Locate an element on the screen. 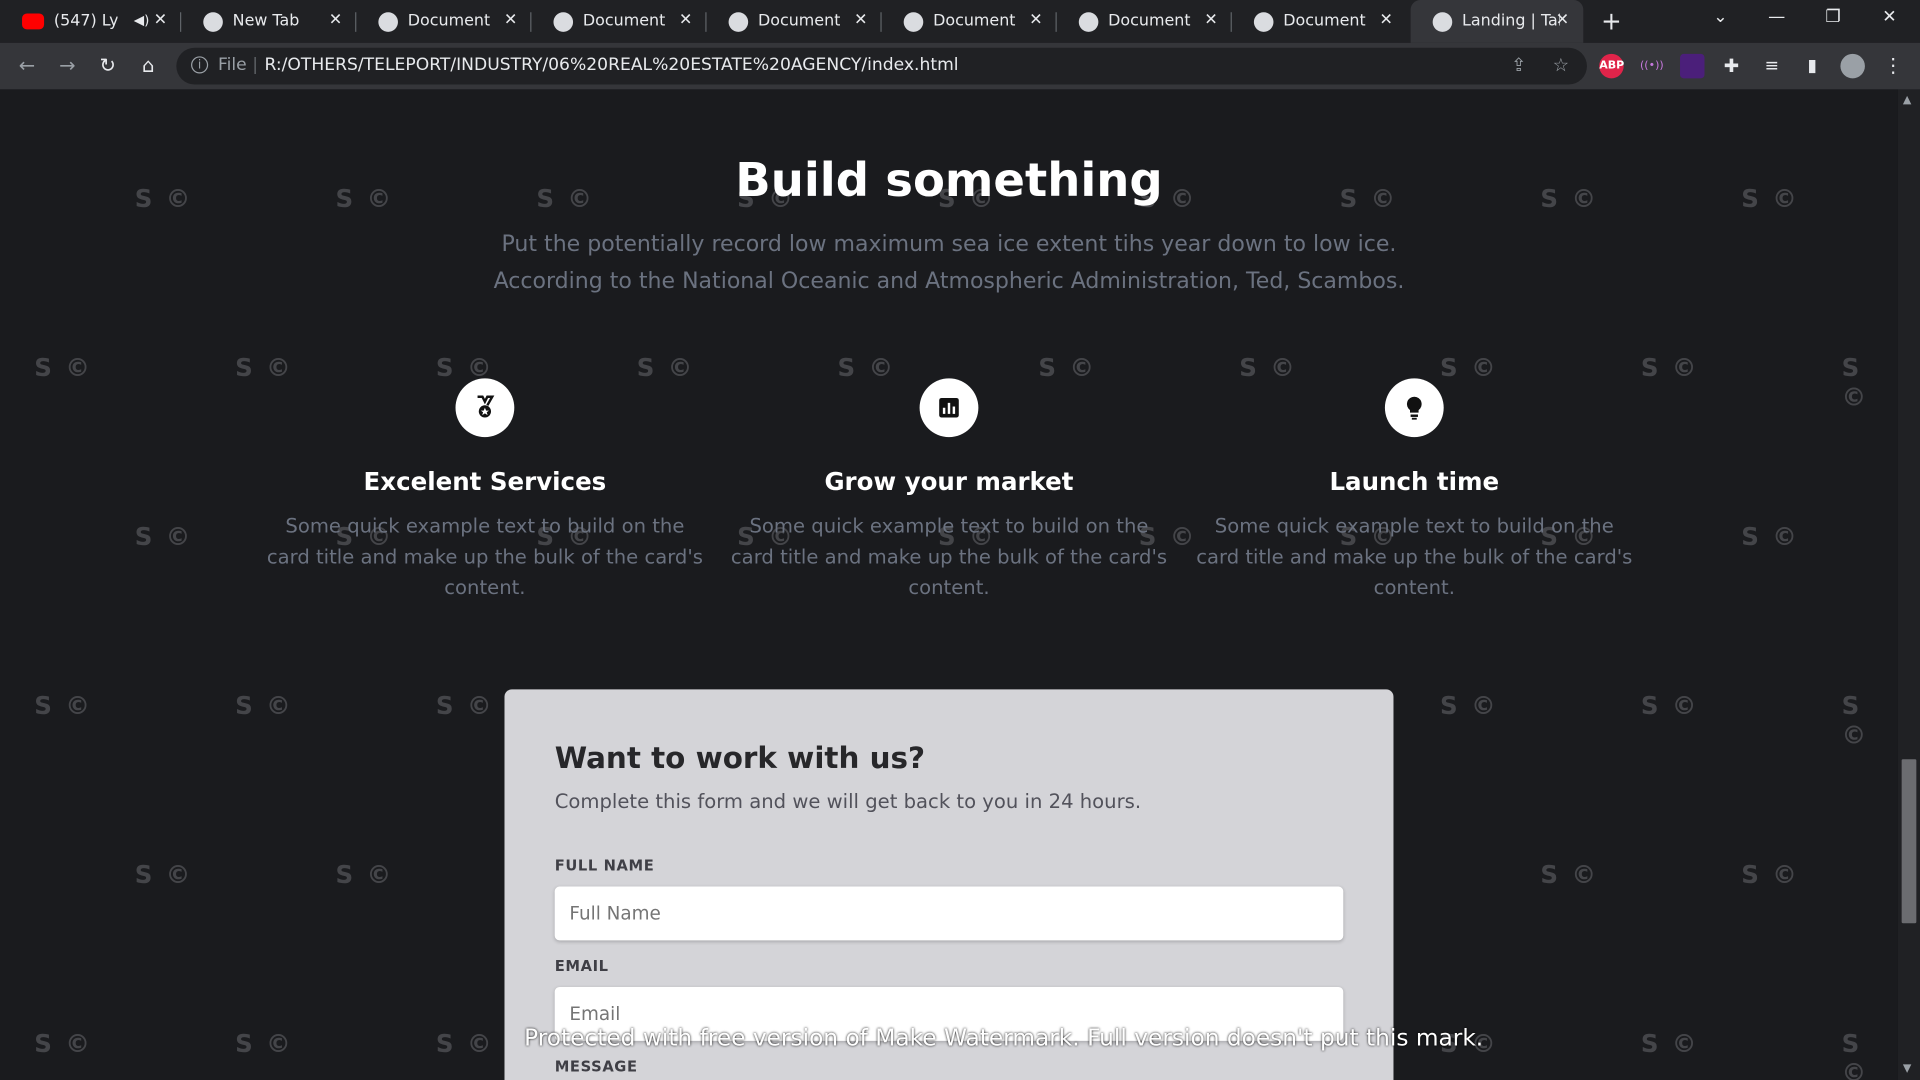 The image size is (1920, 1080). lightbulb-icon is located at coordinates (1414, 408).